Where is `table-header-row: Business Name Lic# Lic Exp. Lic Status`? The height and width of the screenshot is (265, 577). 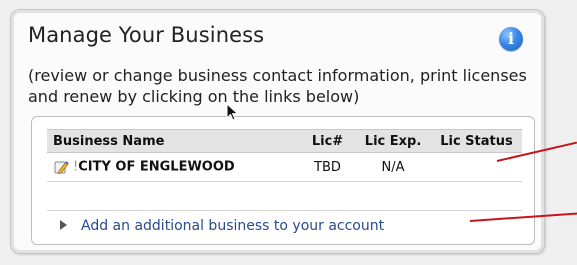 table-header-row: Business Name Lic# Lic Exp. Lic Status is located at coordinates (284, 141).